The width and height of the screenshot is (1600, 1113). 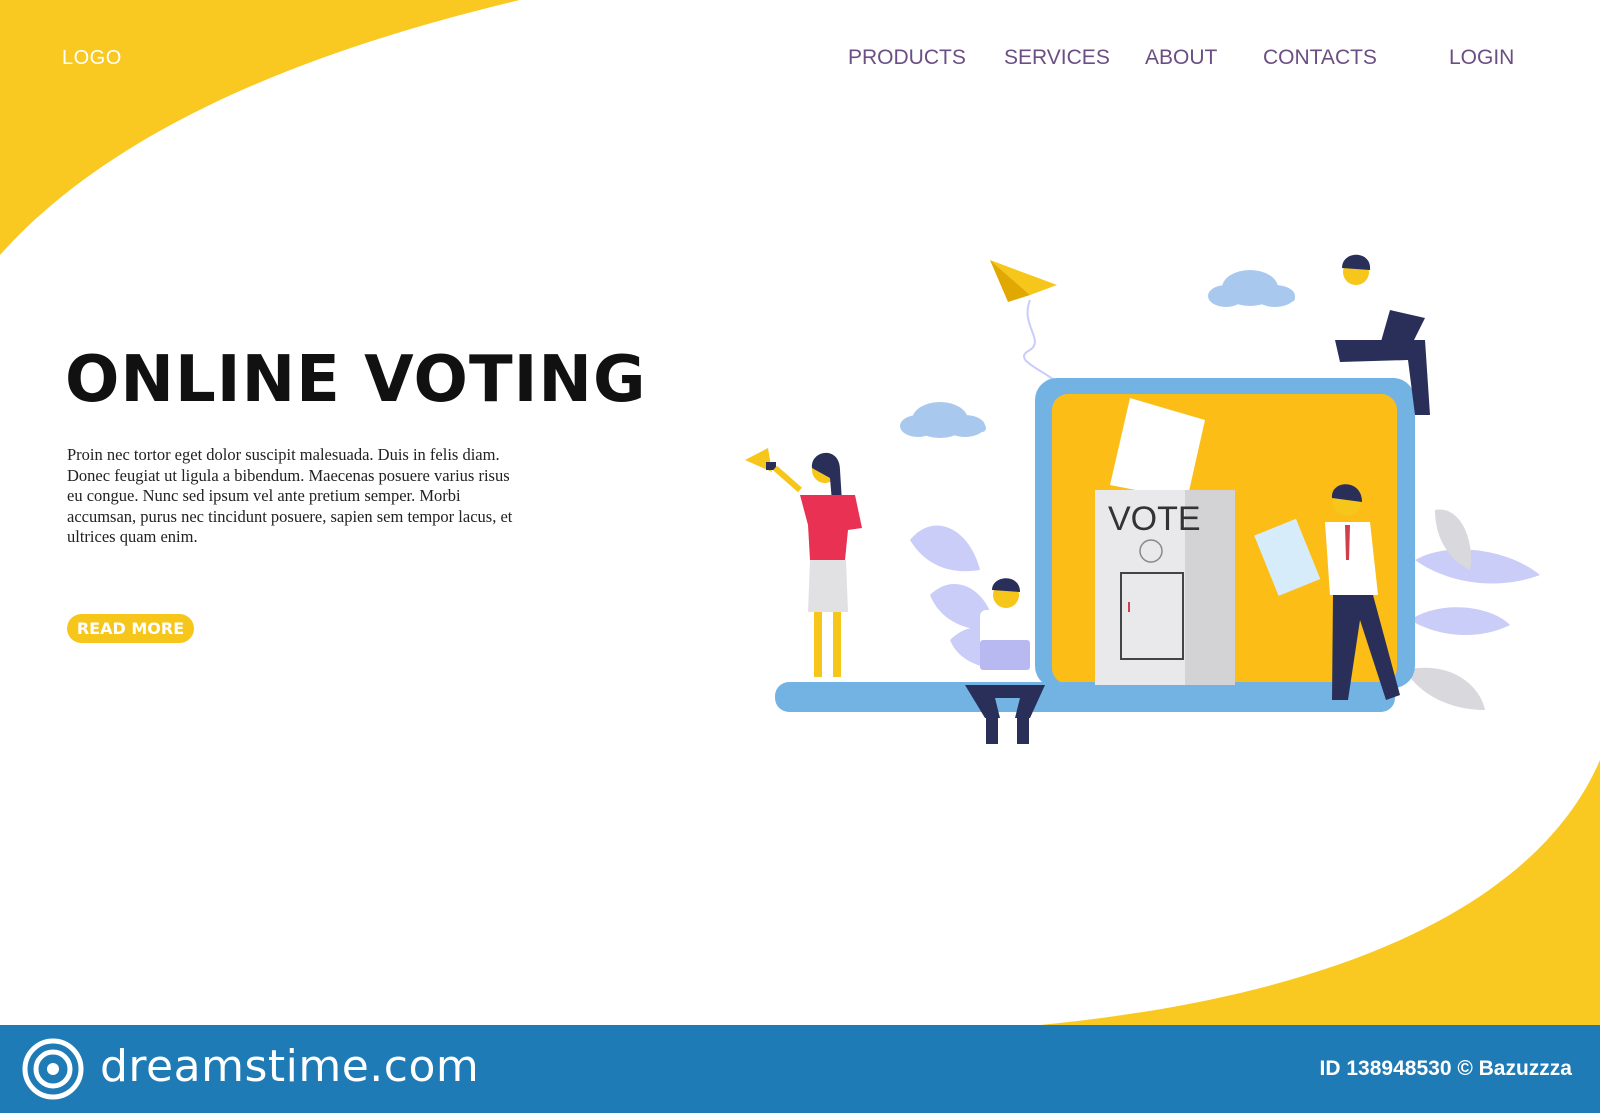 What do you see at coordinates (260, 127) in the screenshot?
I see `top-left-yellow-swoosh` at bounding box center [260, 127].